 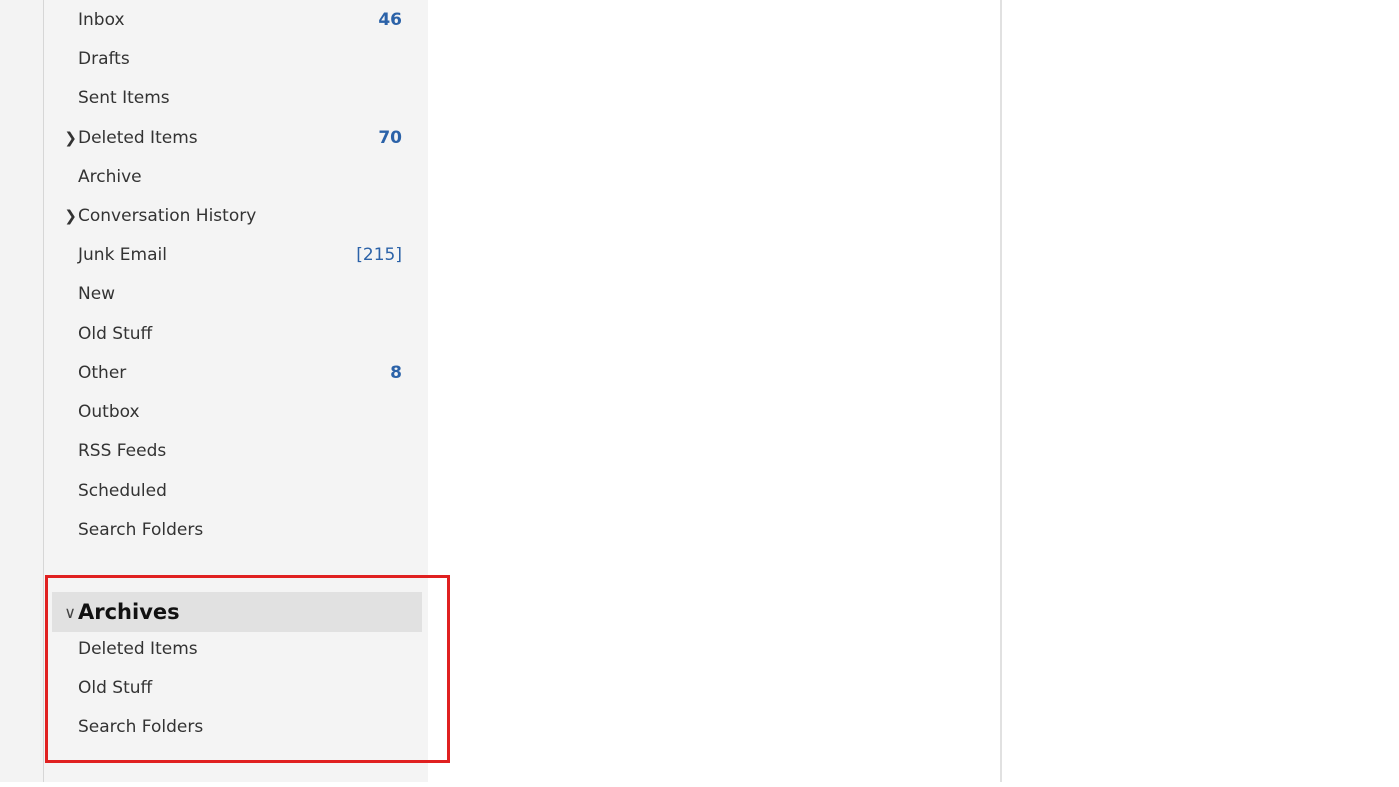 What do you see at coordinates (129, 612) in the screenshot?
I see `archives-title: Archives` at bounding box center [129, 612].